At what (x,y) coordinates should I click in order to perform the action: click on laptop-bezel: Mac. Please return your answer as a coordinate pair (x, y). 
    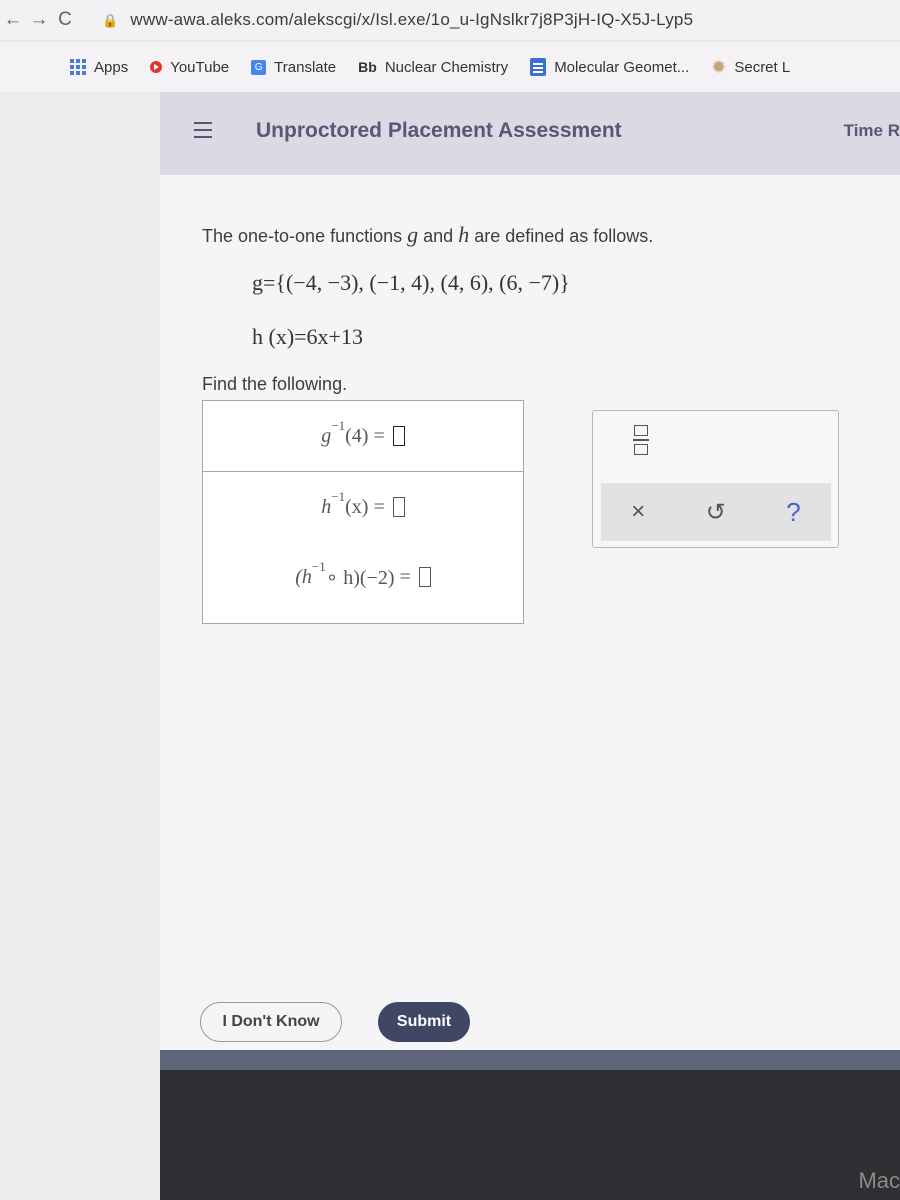
    Looking at the image, I should click on (530, 1135).